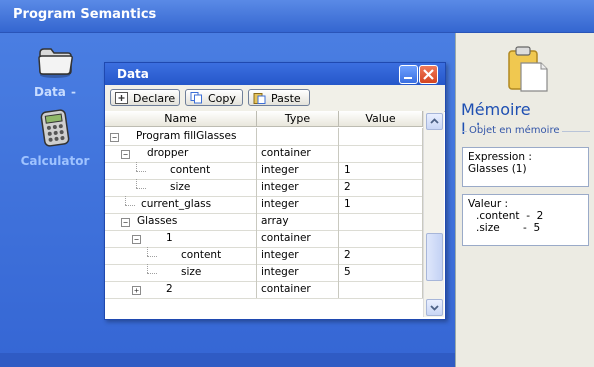  I want to click on nav-item-data: Data -, so click(55, 72).